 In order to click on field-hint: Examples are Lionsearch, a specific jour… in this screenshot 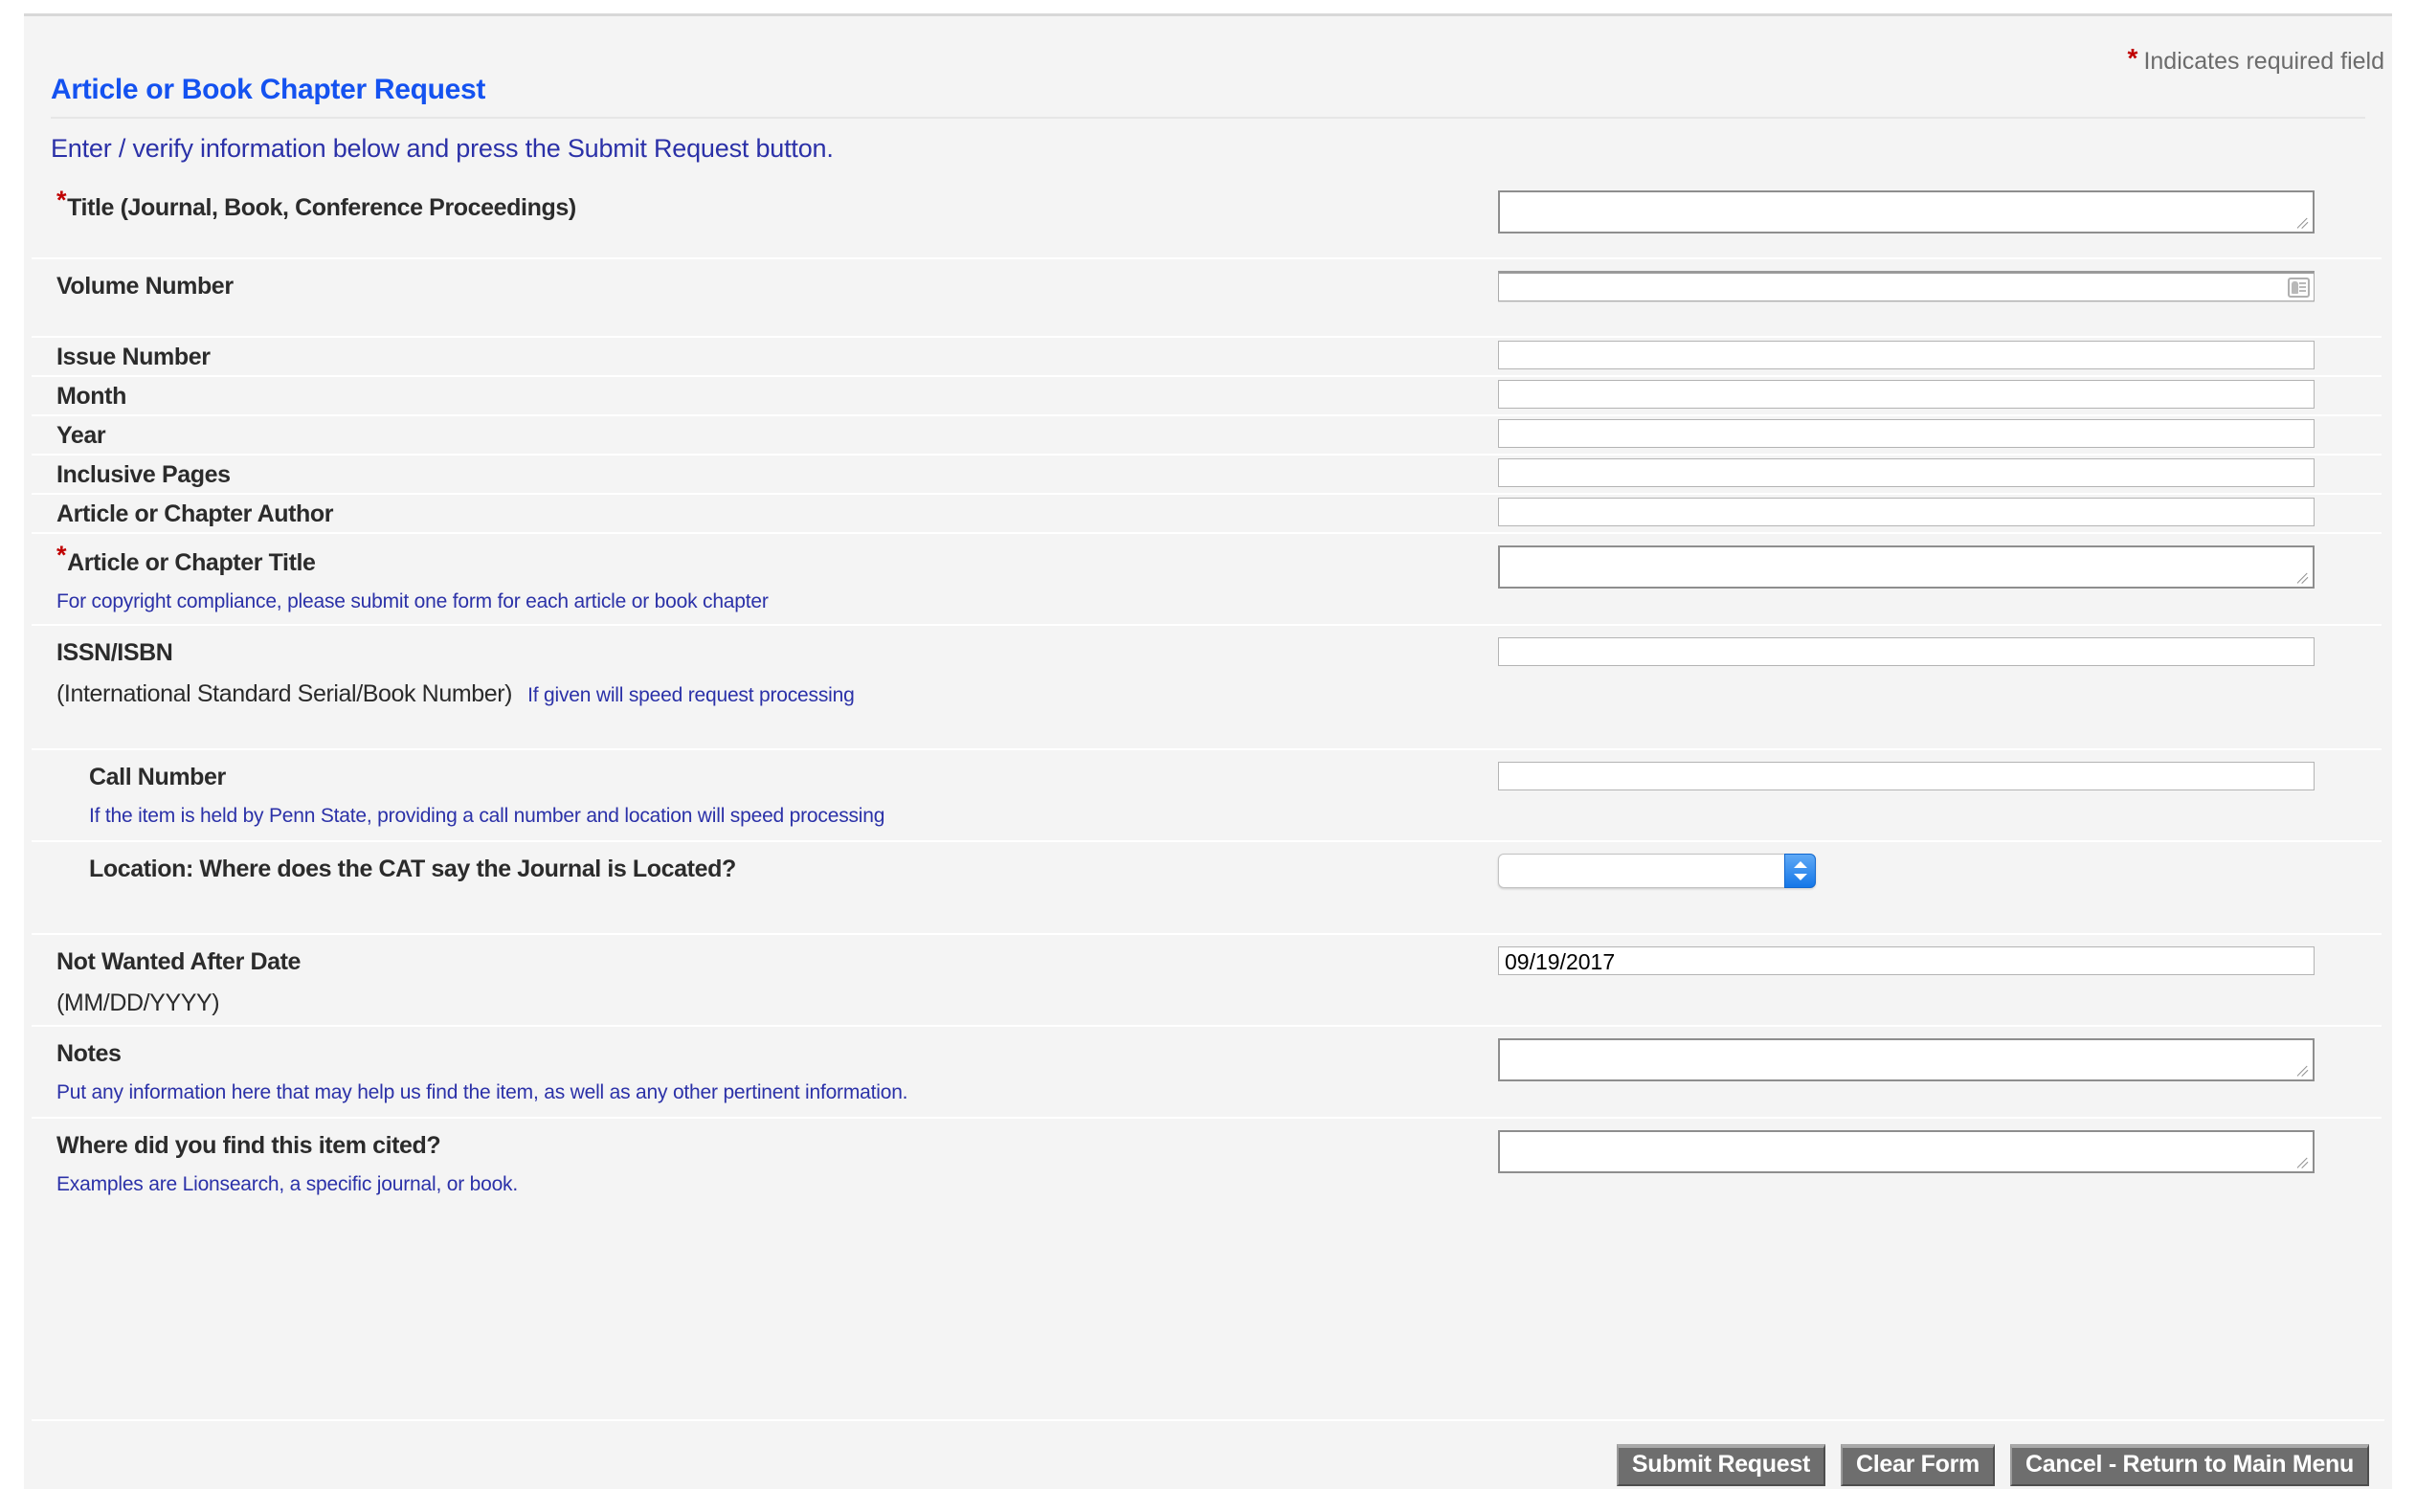, I will do `click(287, 1184)`.